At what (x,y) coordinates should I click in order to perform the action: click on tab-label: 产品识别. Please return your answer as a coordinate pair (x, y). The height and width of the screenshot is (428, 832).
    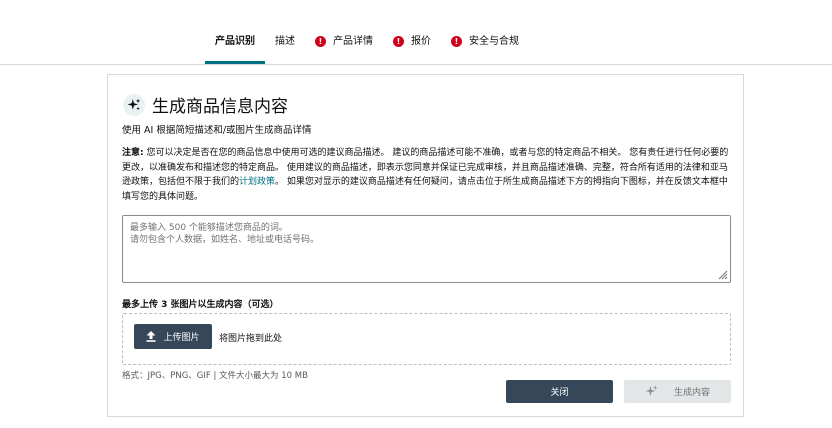
    Looking at the image, I should click on (235, 41).